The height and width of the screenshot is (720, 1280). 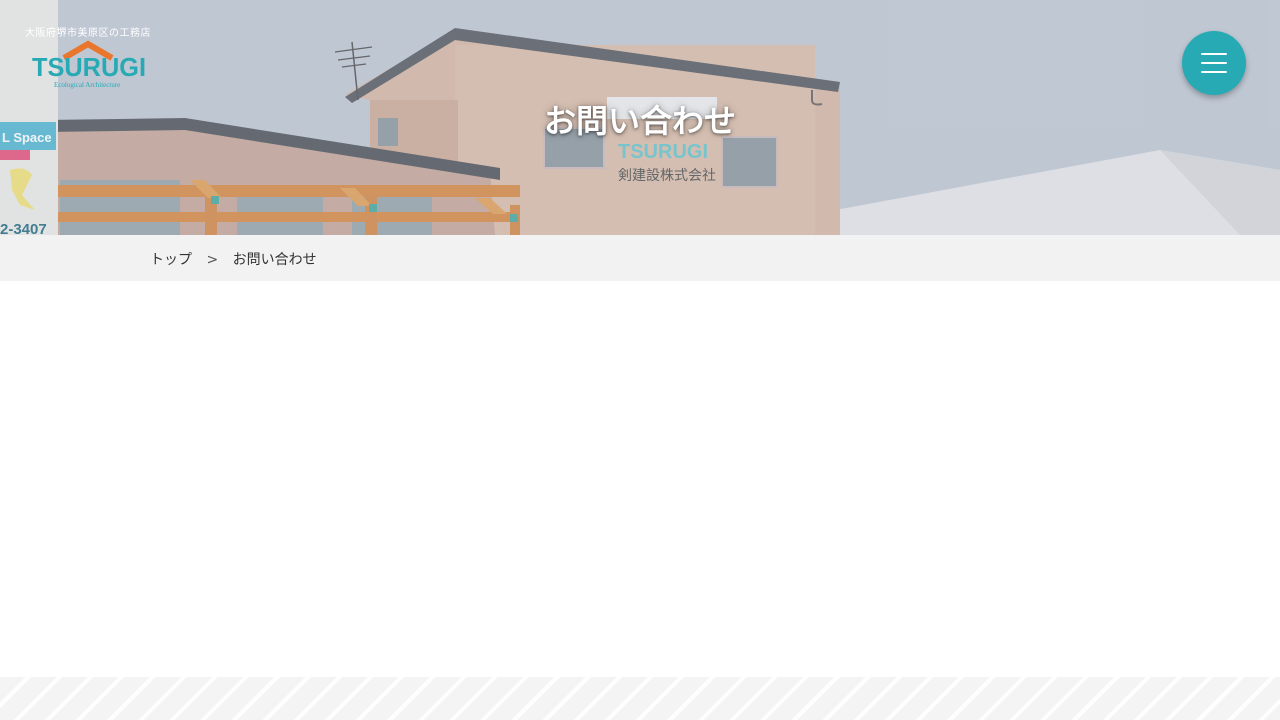 I want to click on svg-text: TSURUGI, so click(x=89, y=67).